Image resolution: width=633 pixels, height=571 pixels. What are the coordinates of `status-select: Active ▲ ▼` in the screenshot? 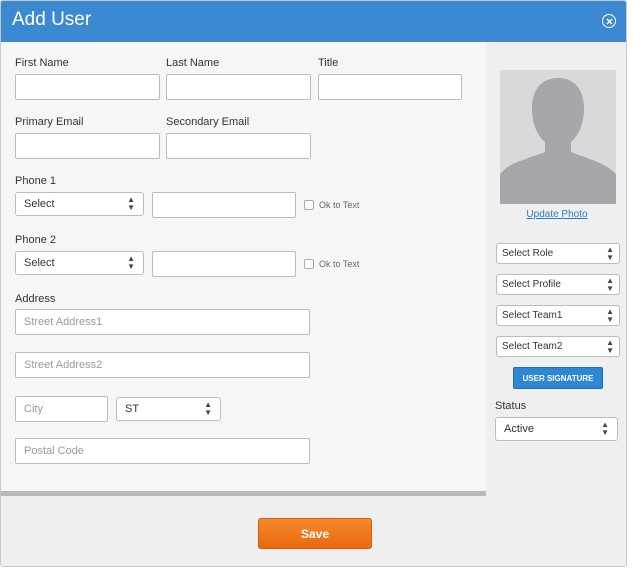 It's located at (556, 429).